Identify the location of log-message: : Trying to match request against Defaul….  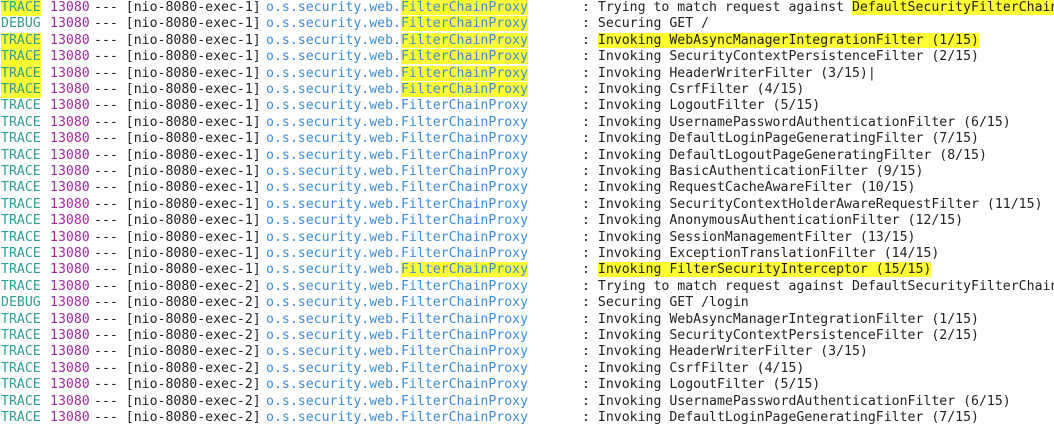
(818, 8).